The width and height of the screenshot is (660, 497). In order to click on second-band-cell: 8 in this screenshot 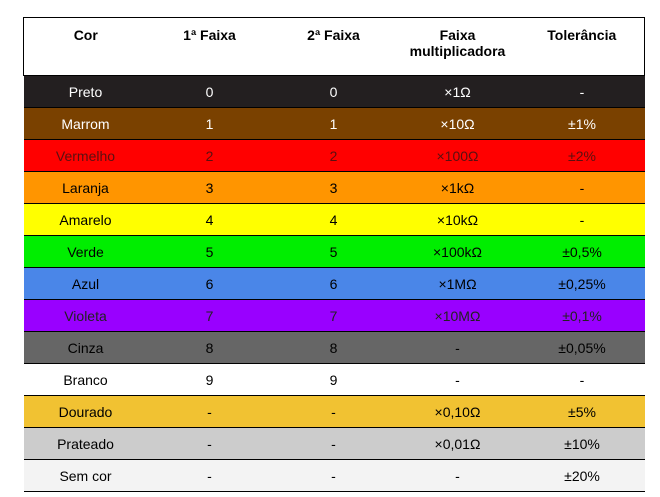, I will do `click(333, 347)`.